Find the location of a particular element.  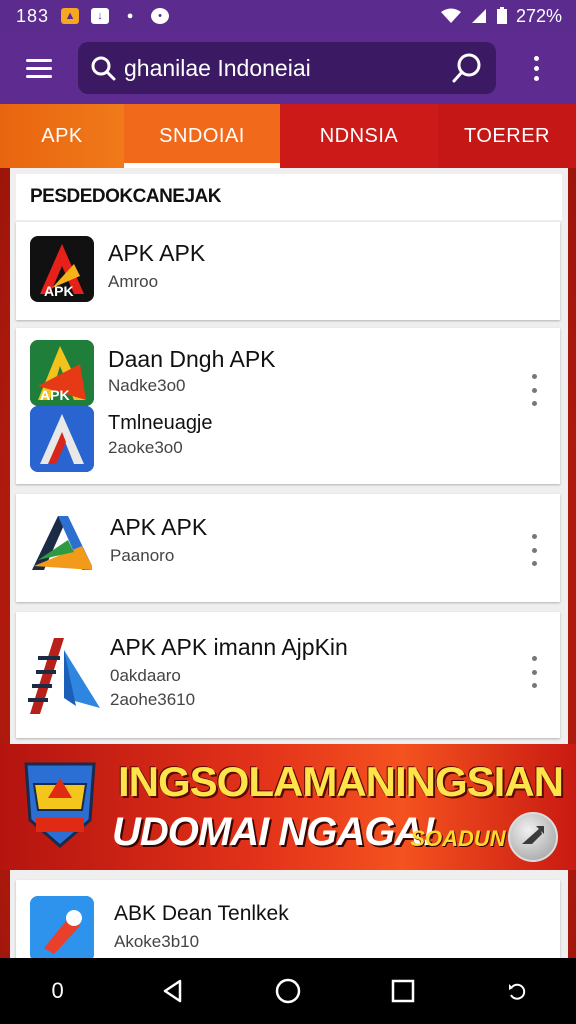

app-subtitle: Akoke3b10 is located at coordinates (157, 941).